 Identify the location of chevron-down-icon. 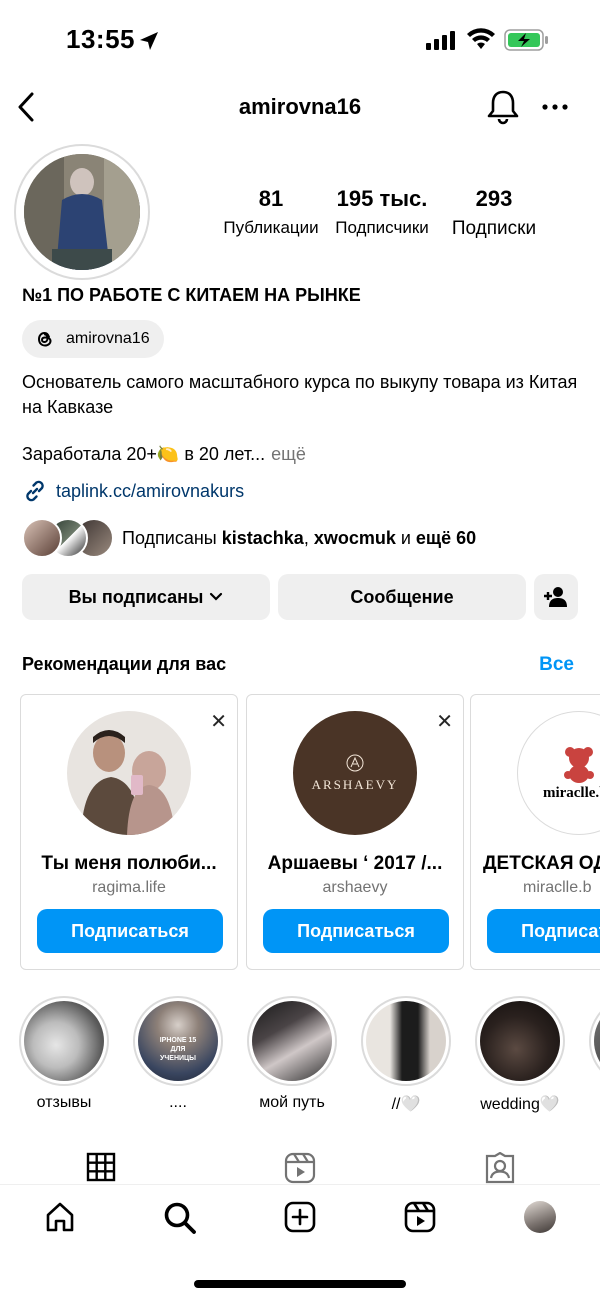
(216, 596).